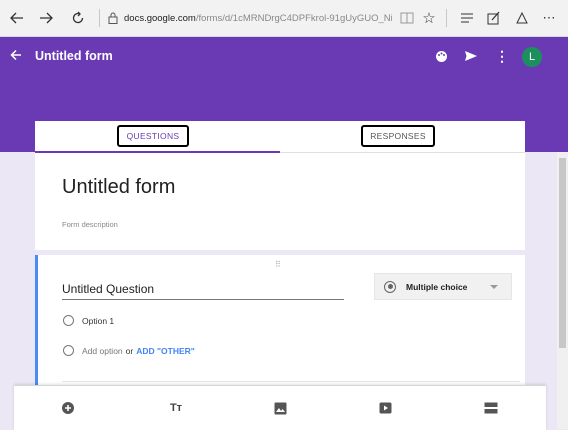  What do you see at coordinates (113, 18) in the screenshot?
I see `lock-icon` at bounding box center [113, 18].